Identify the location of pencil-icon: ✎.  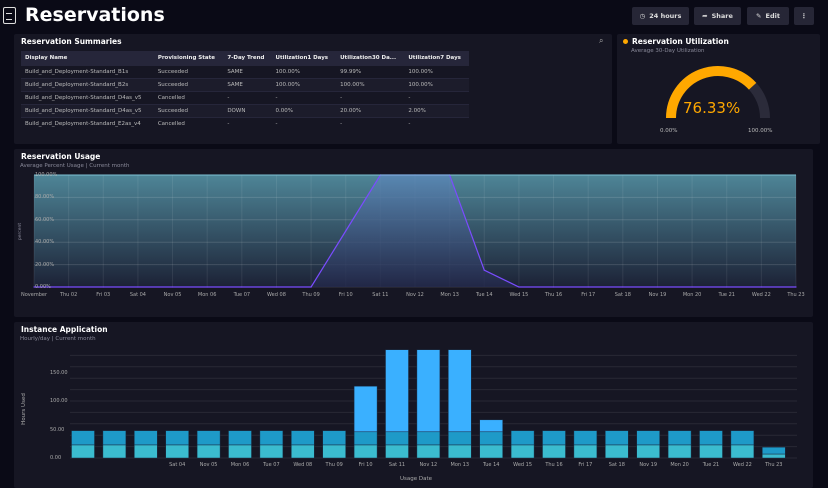
(759, 16).